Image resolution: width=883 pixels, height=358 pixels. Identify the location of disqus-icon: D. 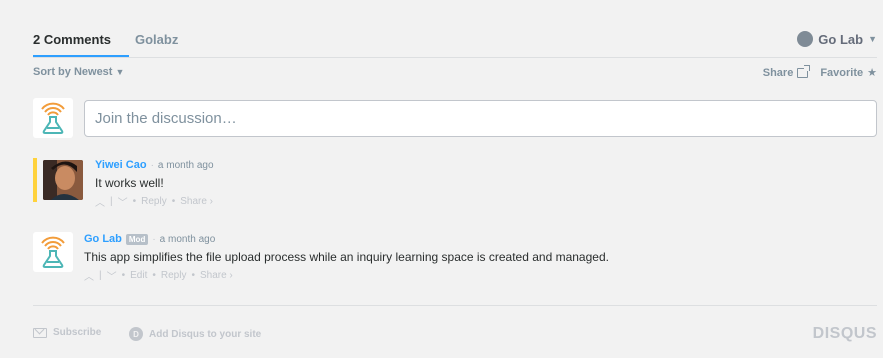
(136, 334).